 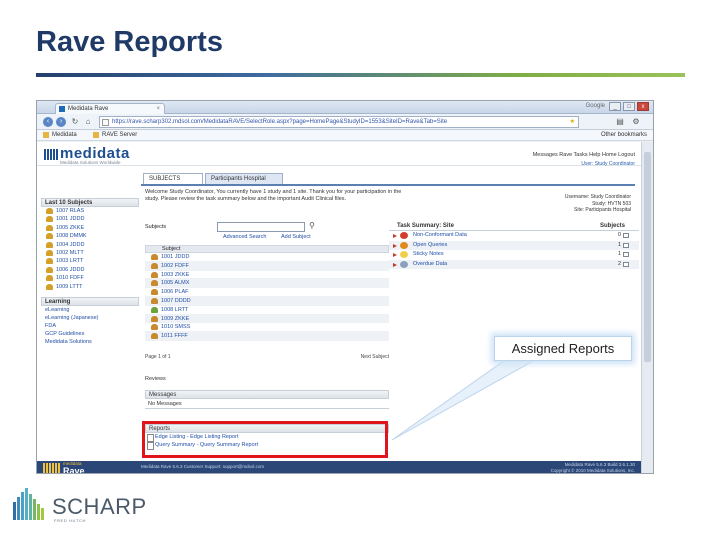 What do you see at coordinates (244, 237) in the screenshot?
I see `advanced-search-link: Advanced Search` at bounding box center [244, 237].